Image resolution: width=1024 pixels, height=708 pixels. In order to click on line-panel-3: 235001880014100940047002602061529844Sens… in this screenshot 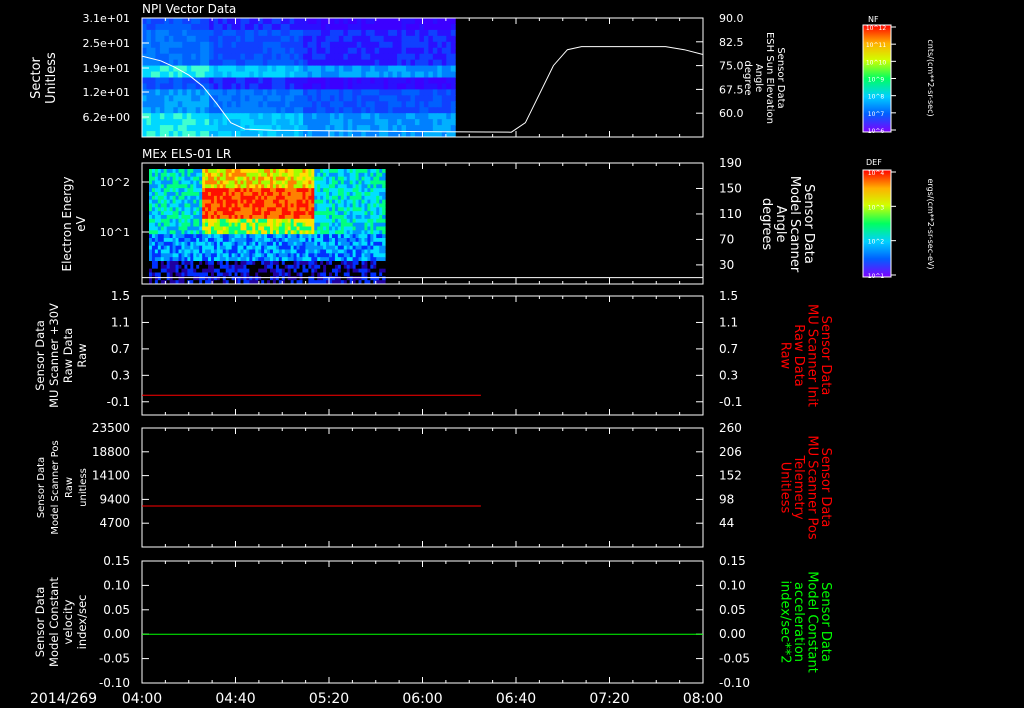, I will do `click(434, 484)`.